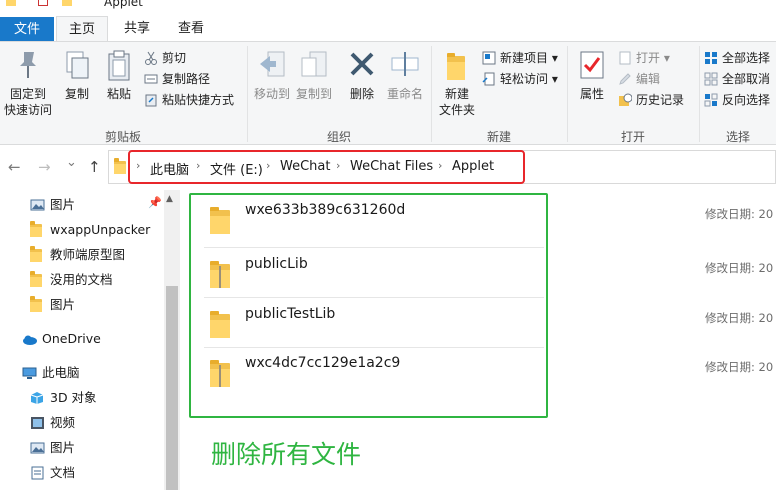  I want to click on pin-label: 固定到 快速访问, so click(27, 102).